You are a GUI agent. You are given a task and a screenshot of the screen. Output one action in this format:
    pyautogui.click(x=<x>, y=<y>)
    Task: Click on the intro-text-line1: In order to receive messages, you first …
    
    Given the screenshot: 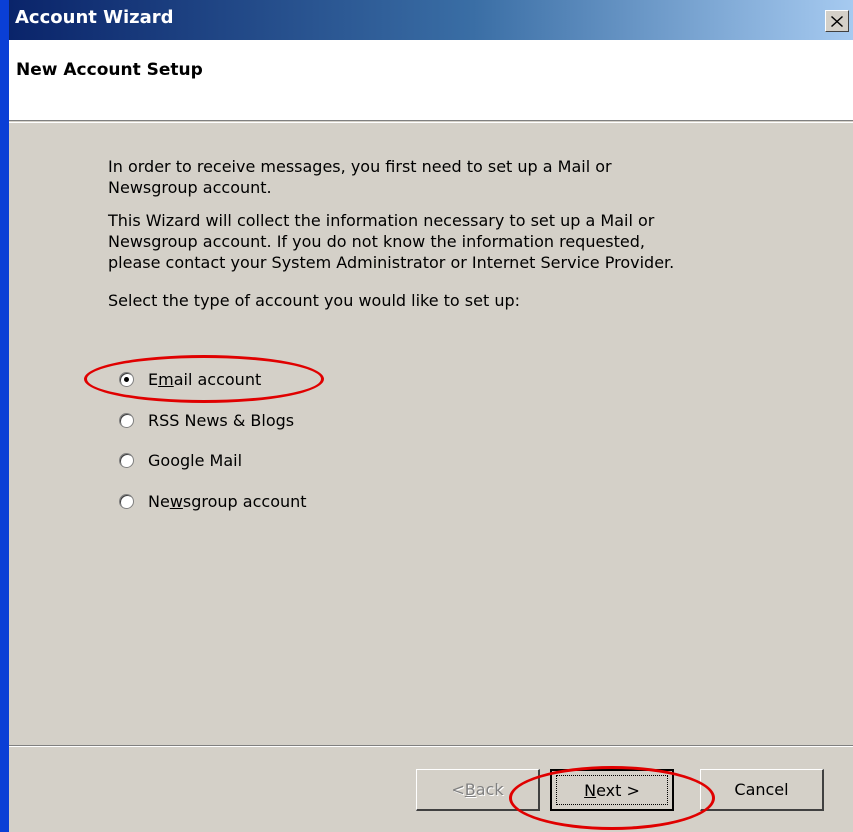 What is the action you would take?
    pyautogui.click(x=360, y=166)
    